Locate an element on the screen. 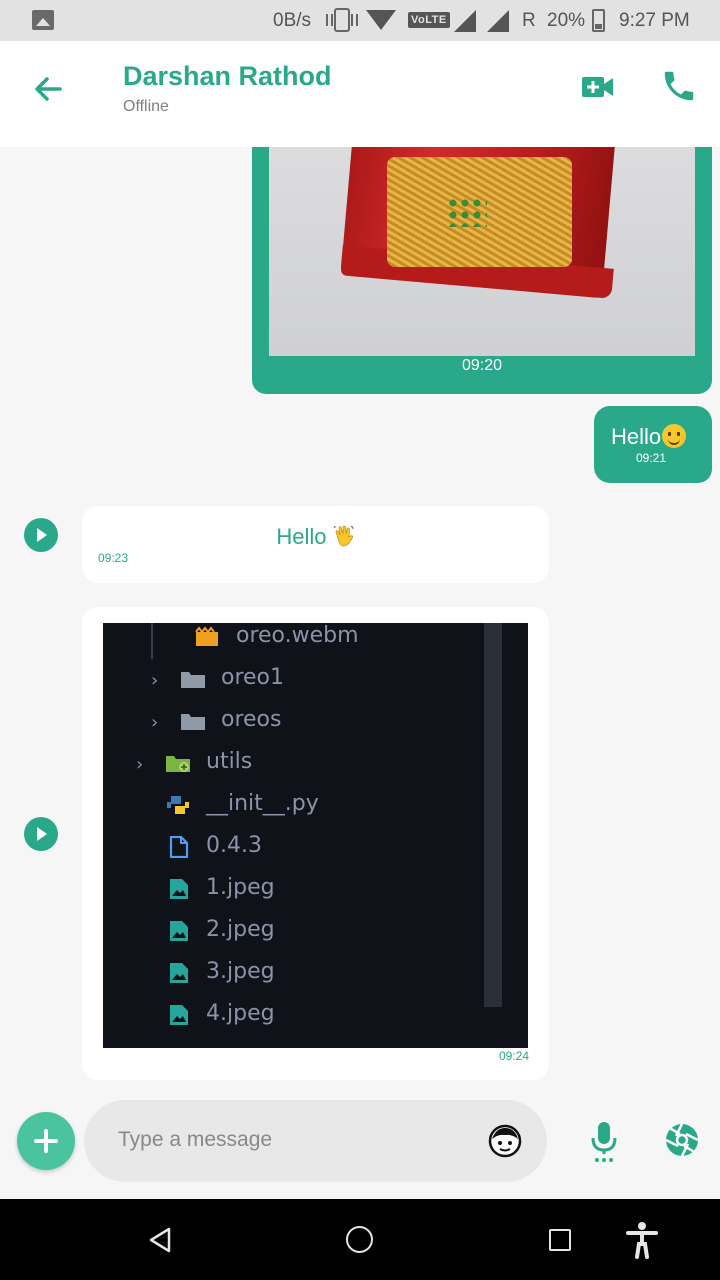 This screenshot has height=1280, width=720. received-text-message: Hello 09:23 is located at coordinates (315, 544).